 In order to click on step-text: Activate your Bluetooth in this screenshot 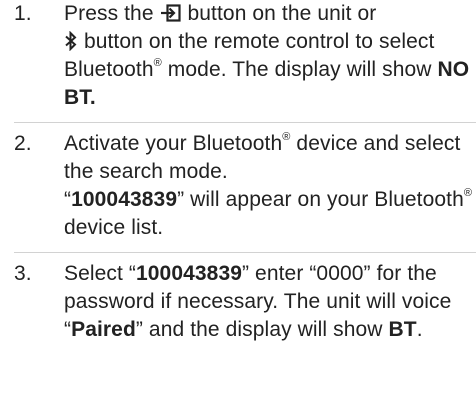, I will do `click(173, 143)`.